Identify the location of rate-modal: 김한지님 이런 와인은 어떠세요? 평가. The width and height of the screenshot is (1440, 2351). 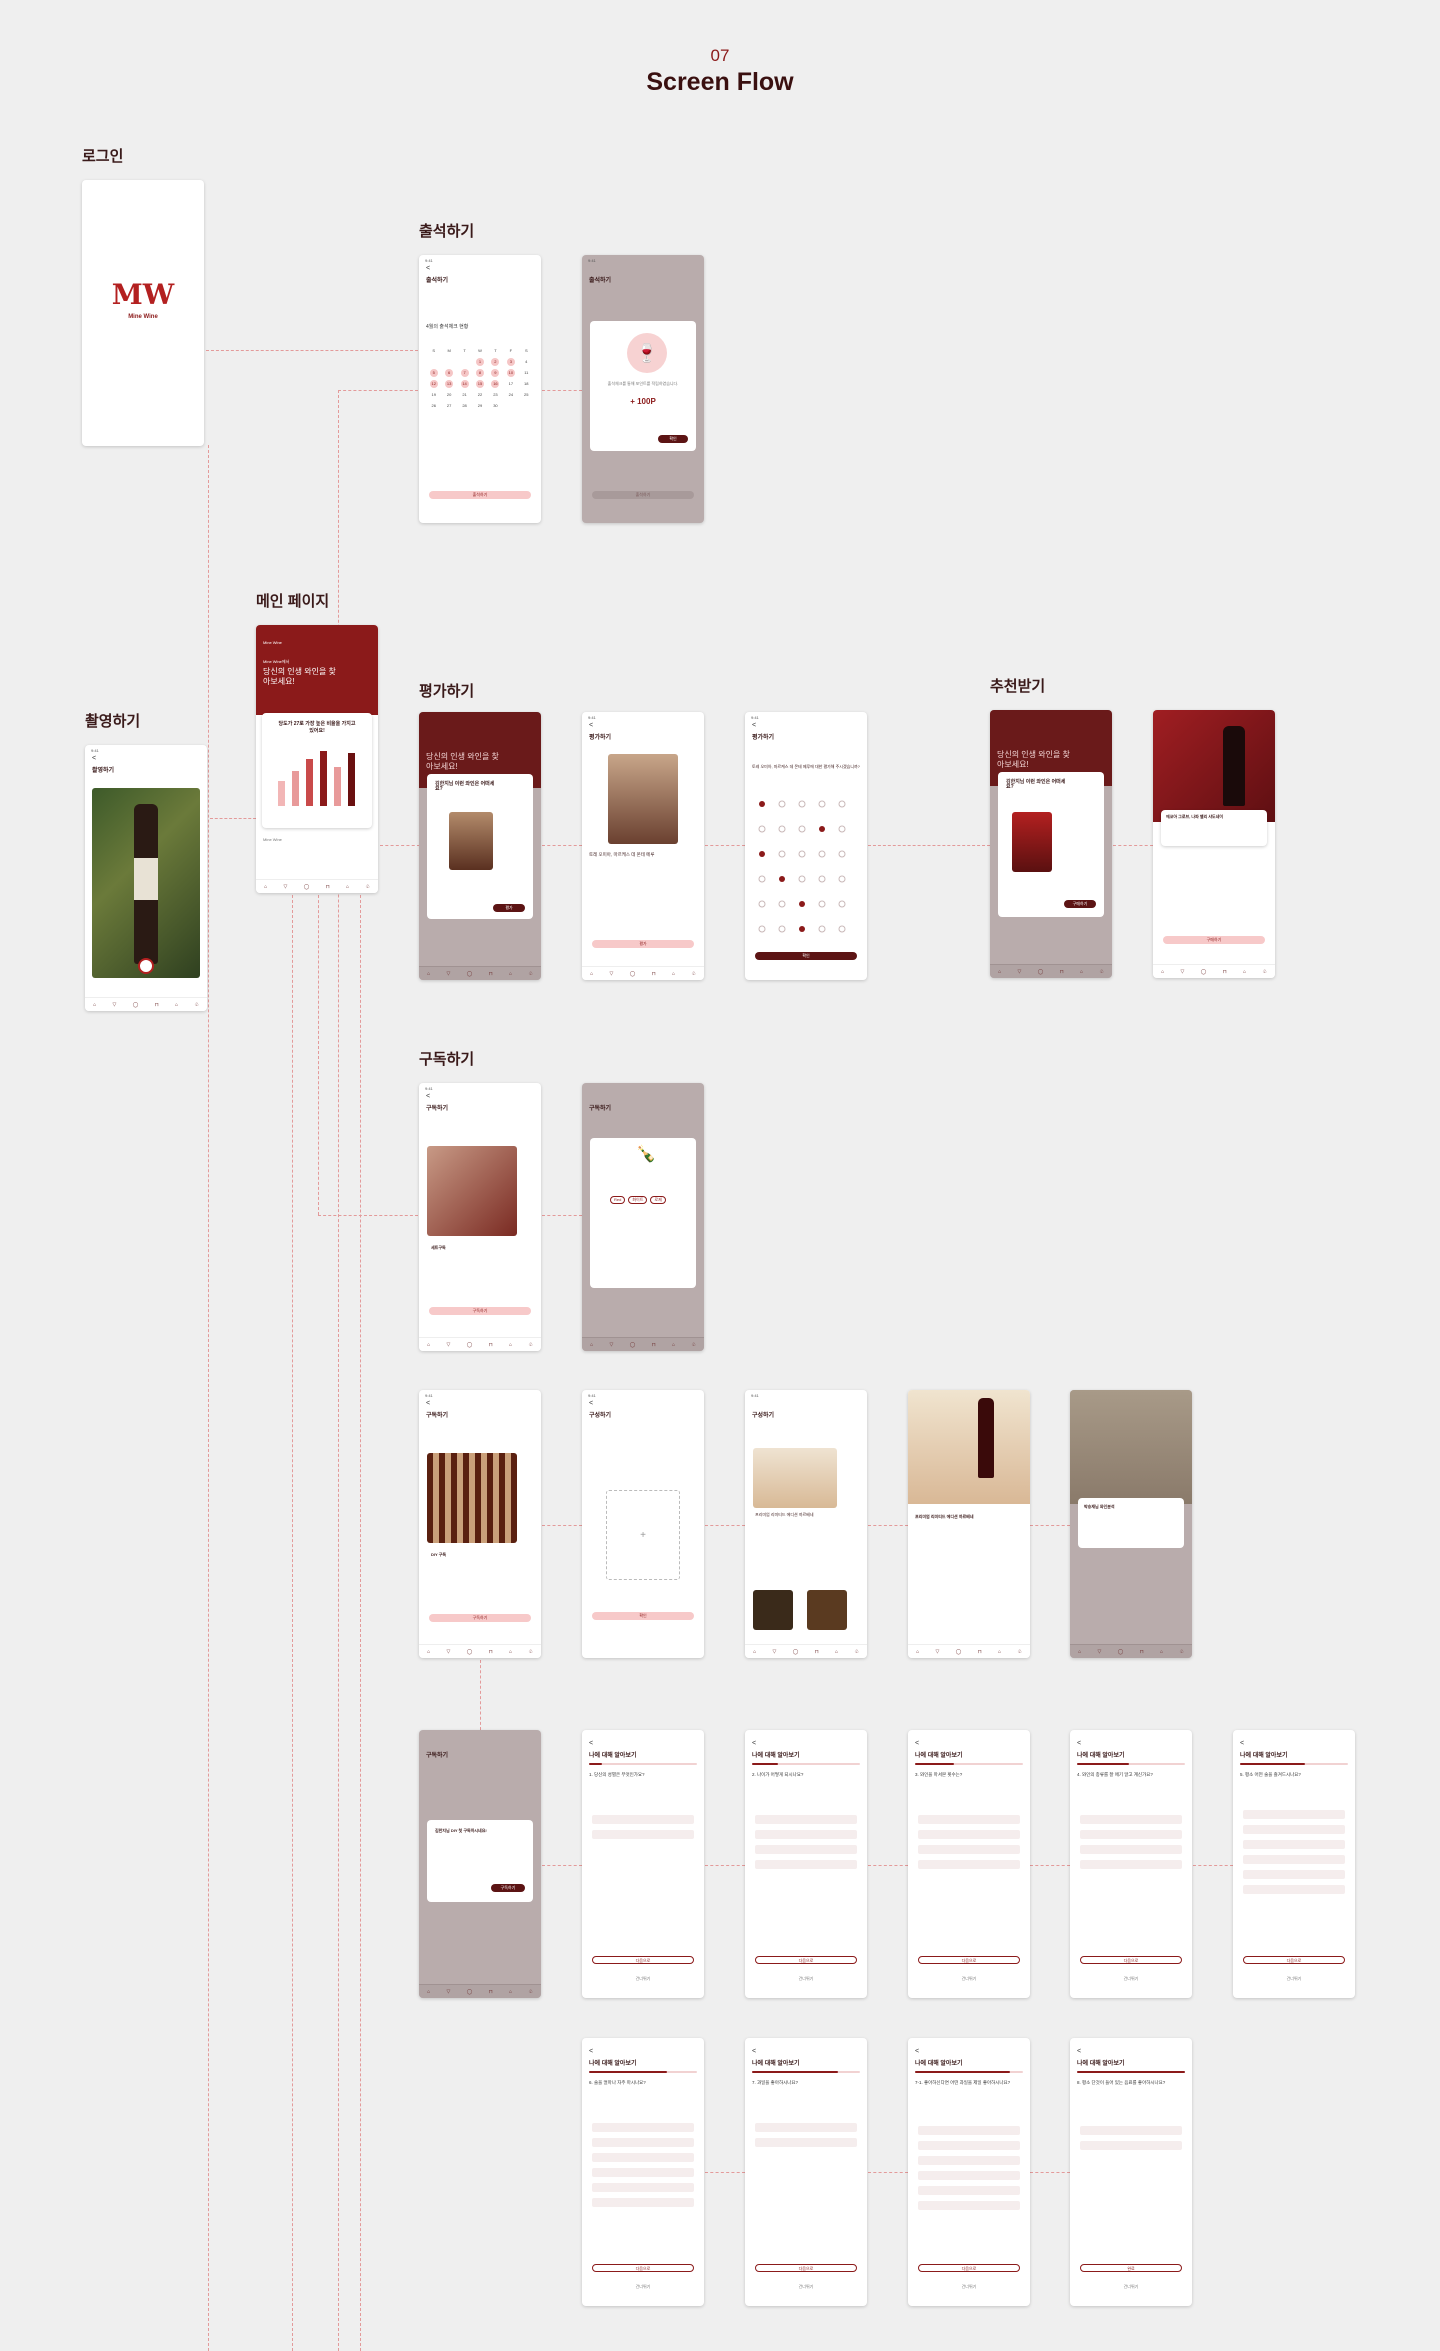
(480, 846).